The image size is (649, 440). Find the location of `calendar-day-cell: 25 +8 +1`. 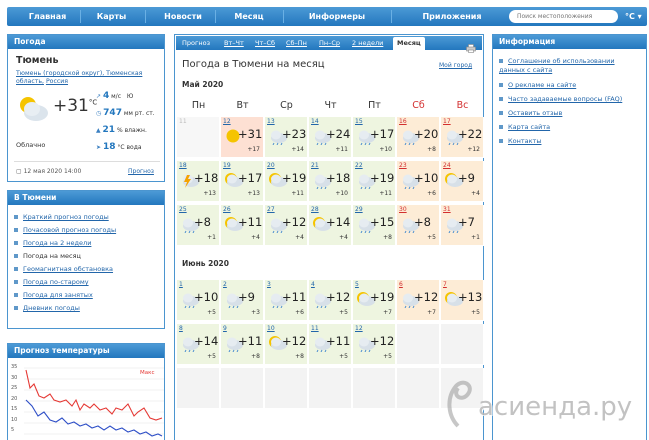

calendar-day-cell: 25 +8 +1 is located at coordinates (198, 225).